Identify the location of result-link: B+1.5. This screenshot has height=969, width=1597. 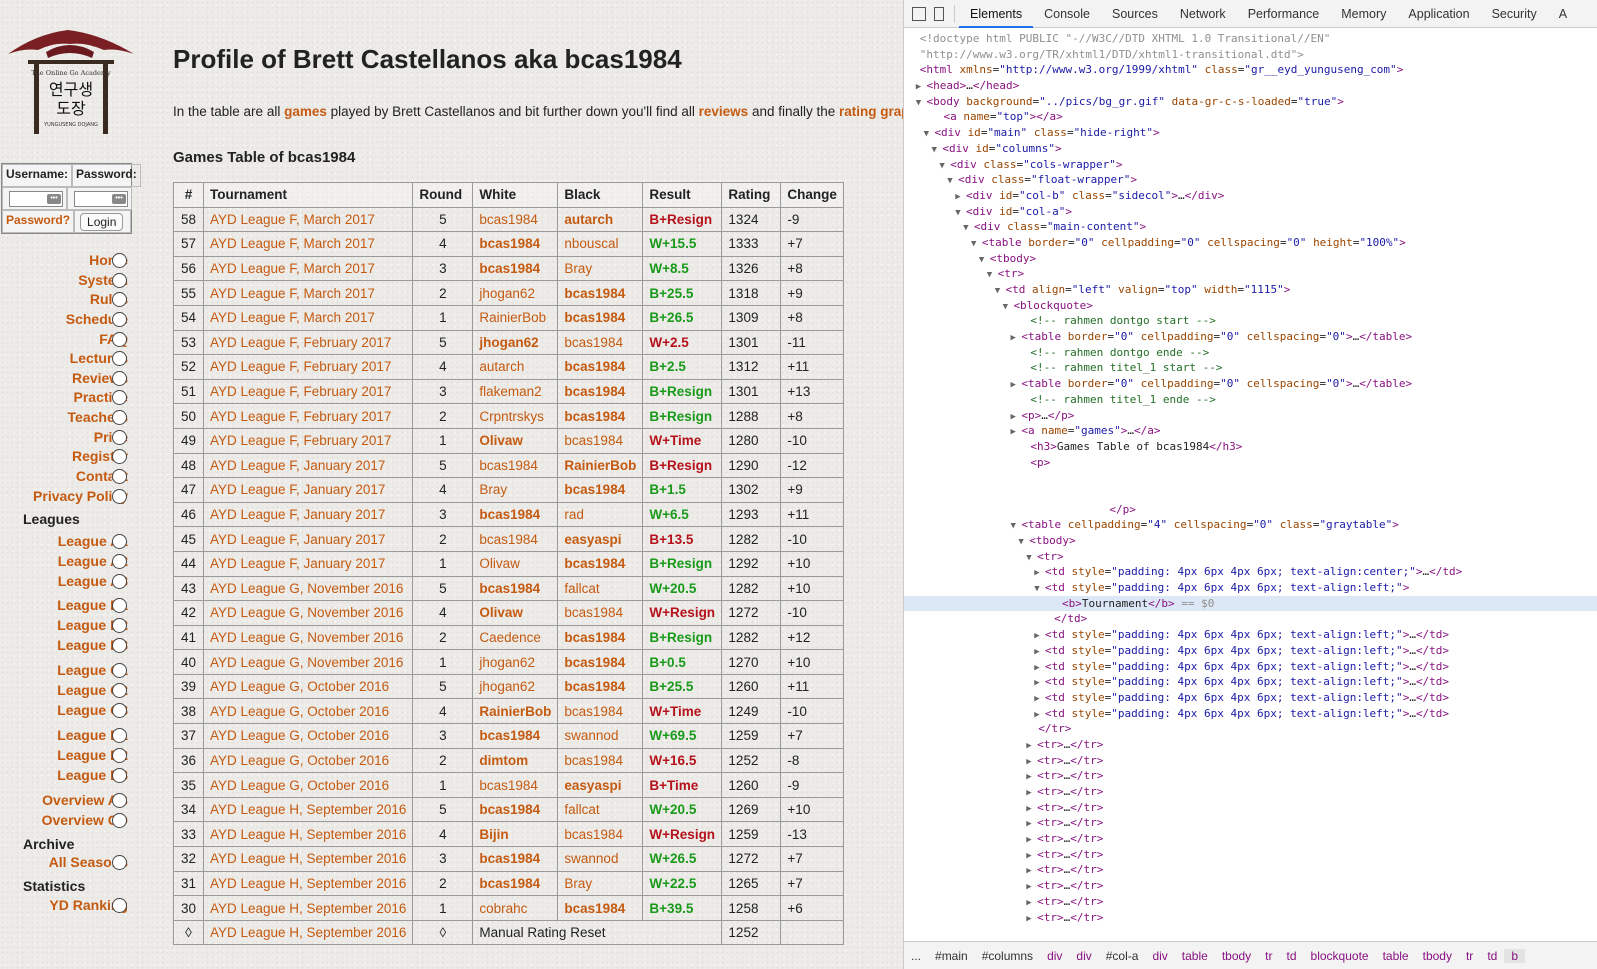
(682, 490).